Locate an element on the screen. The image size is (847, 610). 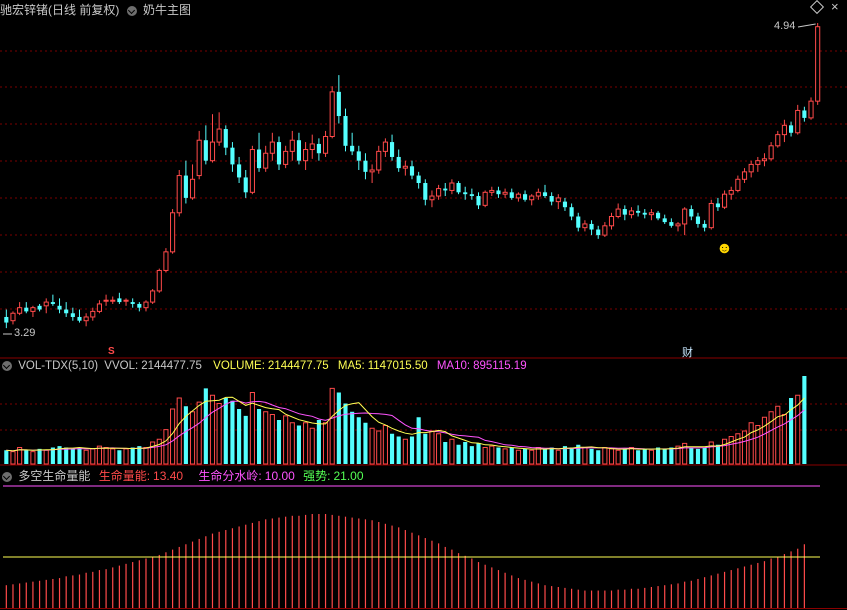
price-low-label: 3.29 is located at coordinates (25, 333).